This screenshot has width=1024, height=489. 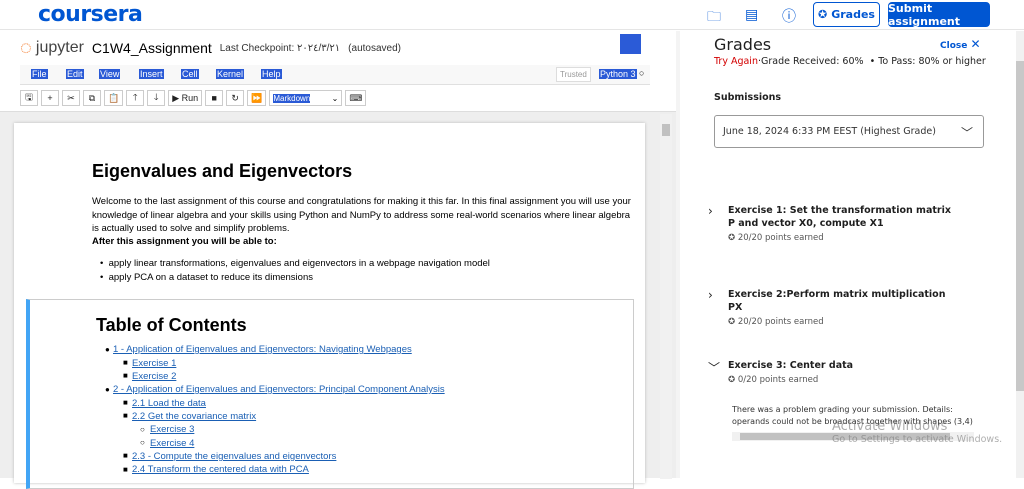 I want to click on cut-icon: ✂, so click(x=71, y=98).